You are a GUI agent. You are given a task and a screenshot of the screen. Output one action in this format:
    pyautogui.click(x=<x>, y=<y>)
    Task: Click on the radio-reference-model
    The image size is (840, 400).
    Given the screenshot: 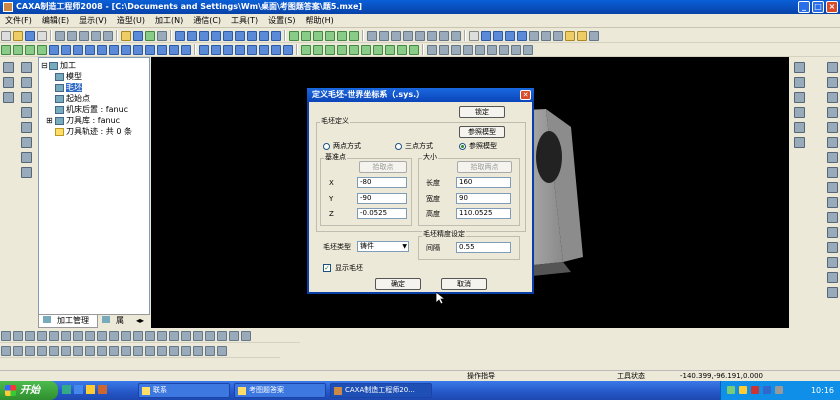 What is the action you would take?
    pyautogui.click(x=462, y=146)
    